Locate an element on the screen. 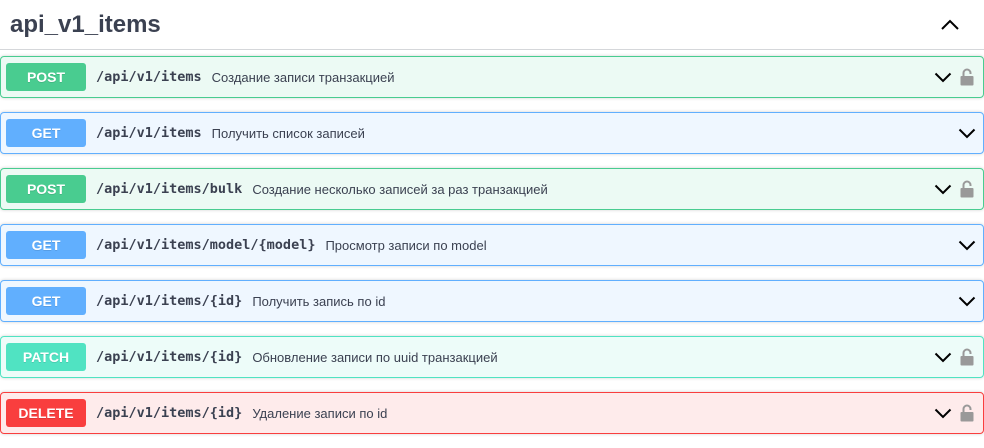  operation-summary: Просмотр записи по model is located at coordinates (406, 245).